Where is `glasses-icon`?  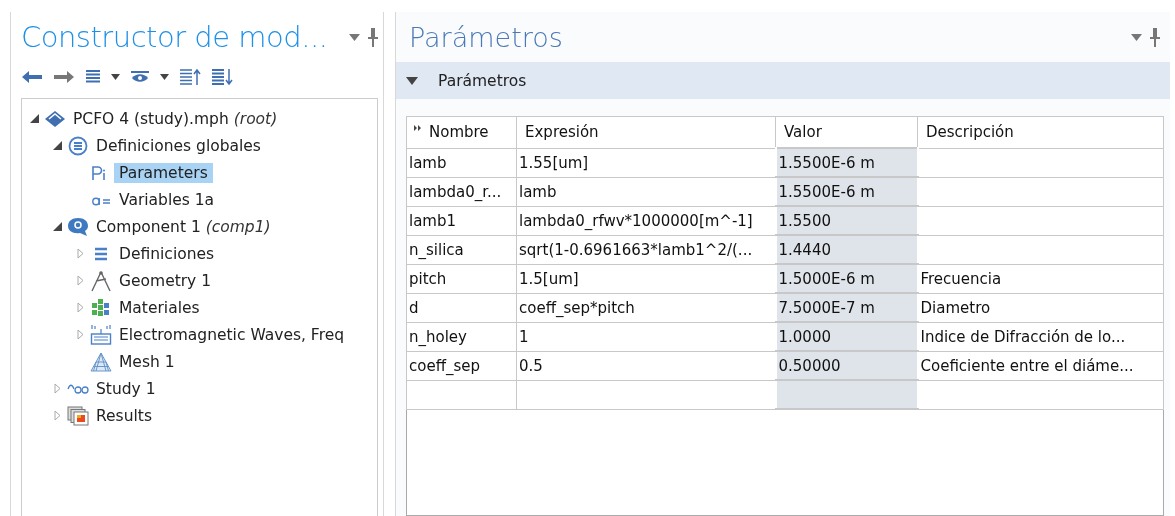
glasses-icon is located at coordinates (78, 388).